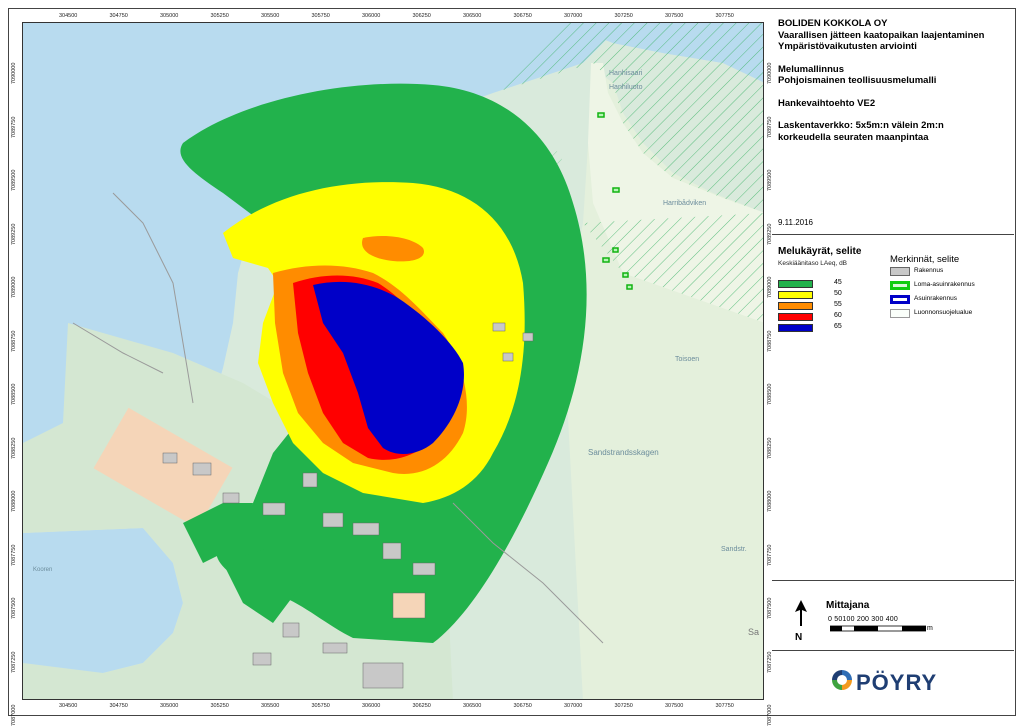 The width and height of the screenshot is (1024, 726). I want to click on place-hanhiluoto: Hanhiluoto, so click(626, 87).